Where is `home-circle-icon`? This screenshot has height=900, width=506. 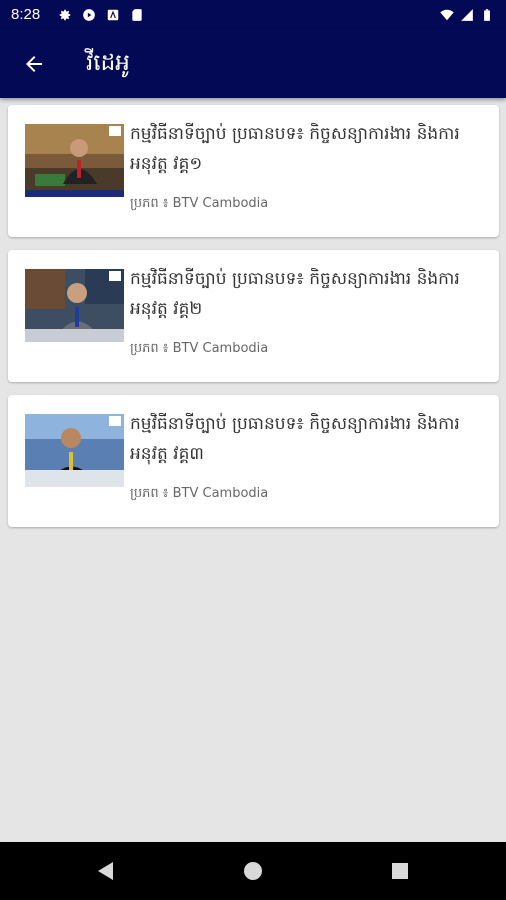
home-circle-icon is located at coordinates (253, 871).